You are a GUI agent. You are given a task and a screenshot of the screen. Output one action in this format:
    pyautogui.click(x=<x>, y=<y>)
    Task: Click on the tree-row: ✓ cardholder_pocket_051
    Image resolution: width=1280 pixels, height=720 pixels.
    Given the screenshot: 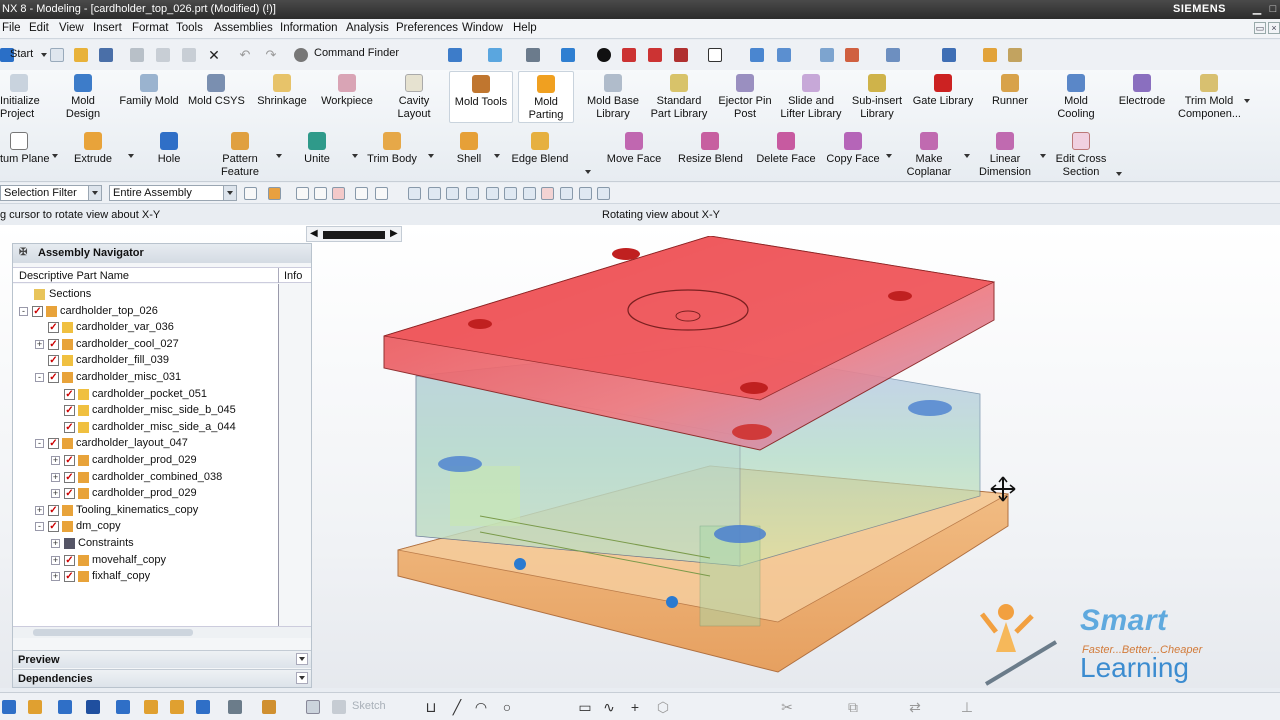 What is the action you would take?
    pyautogui.click(x=145, y=395)
    